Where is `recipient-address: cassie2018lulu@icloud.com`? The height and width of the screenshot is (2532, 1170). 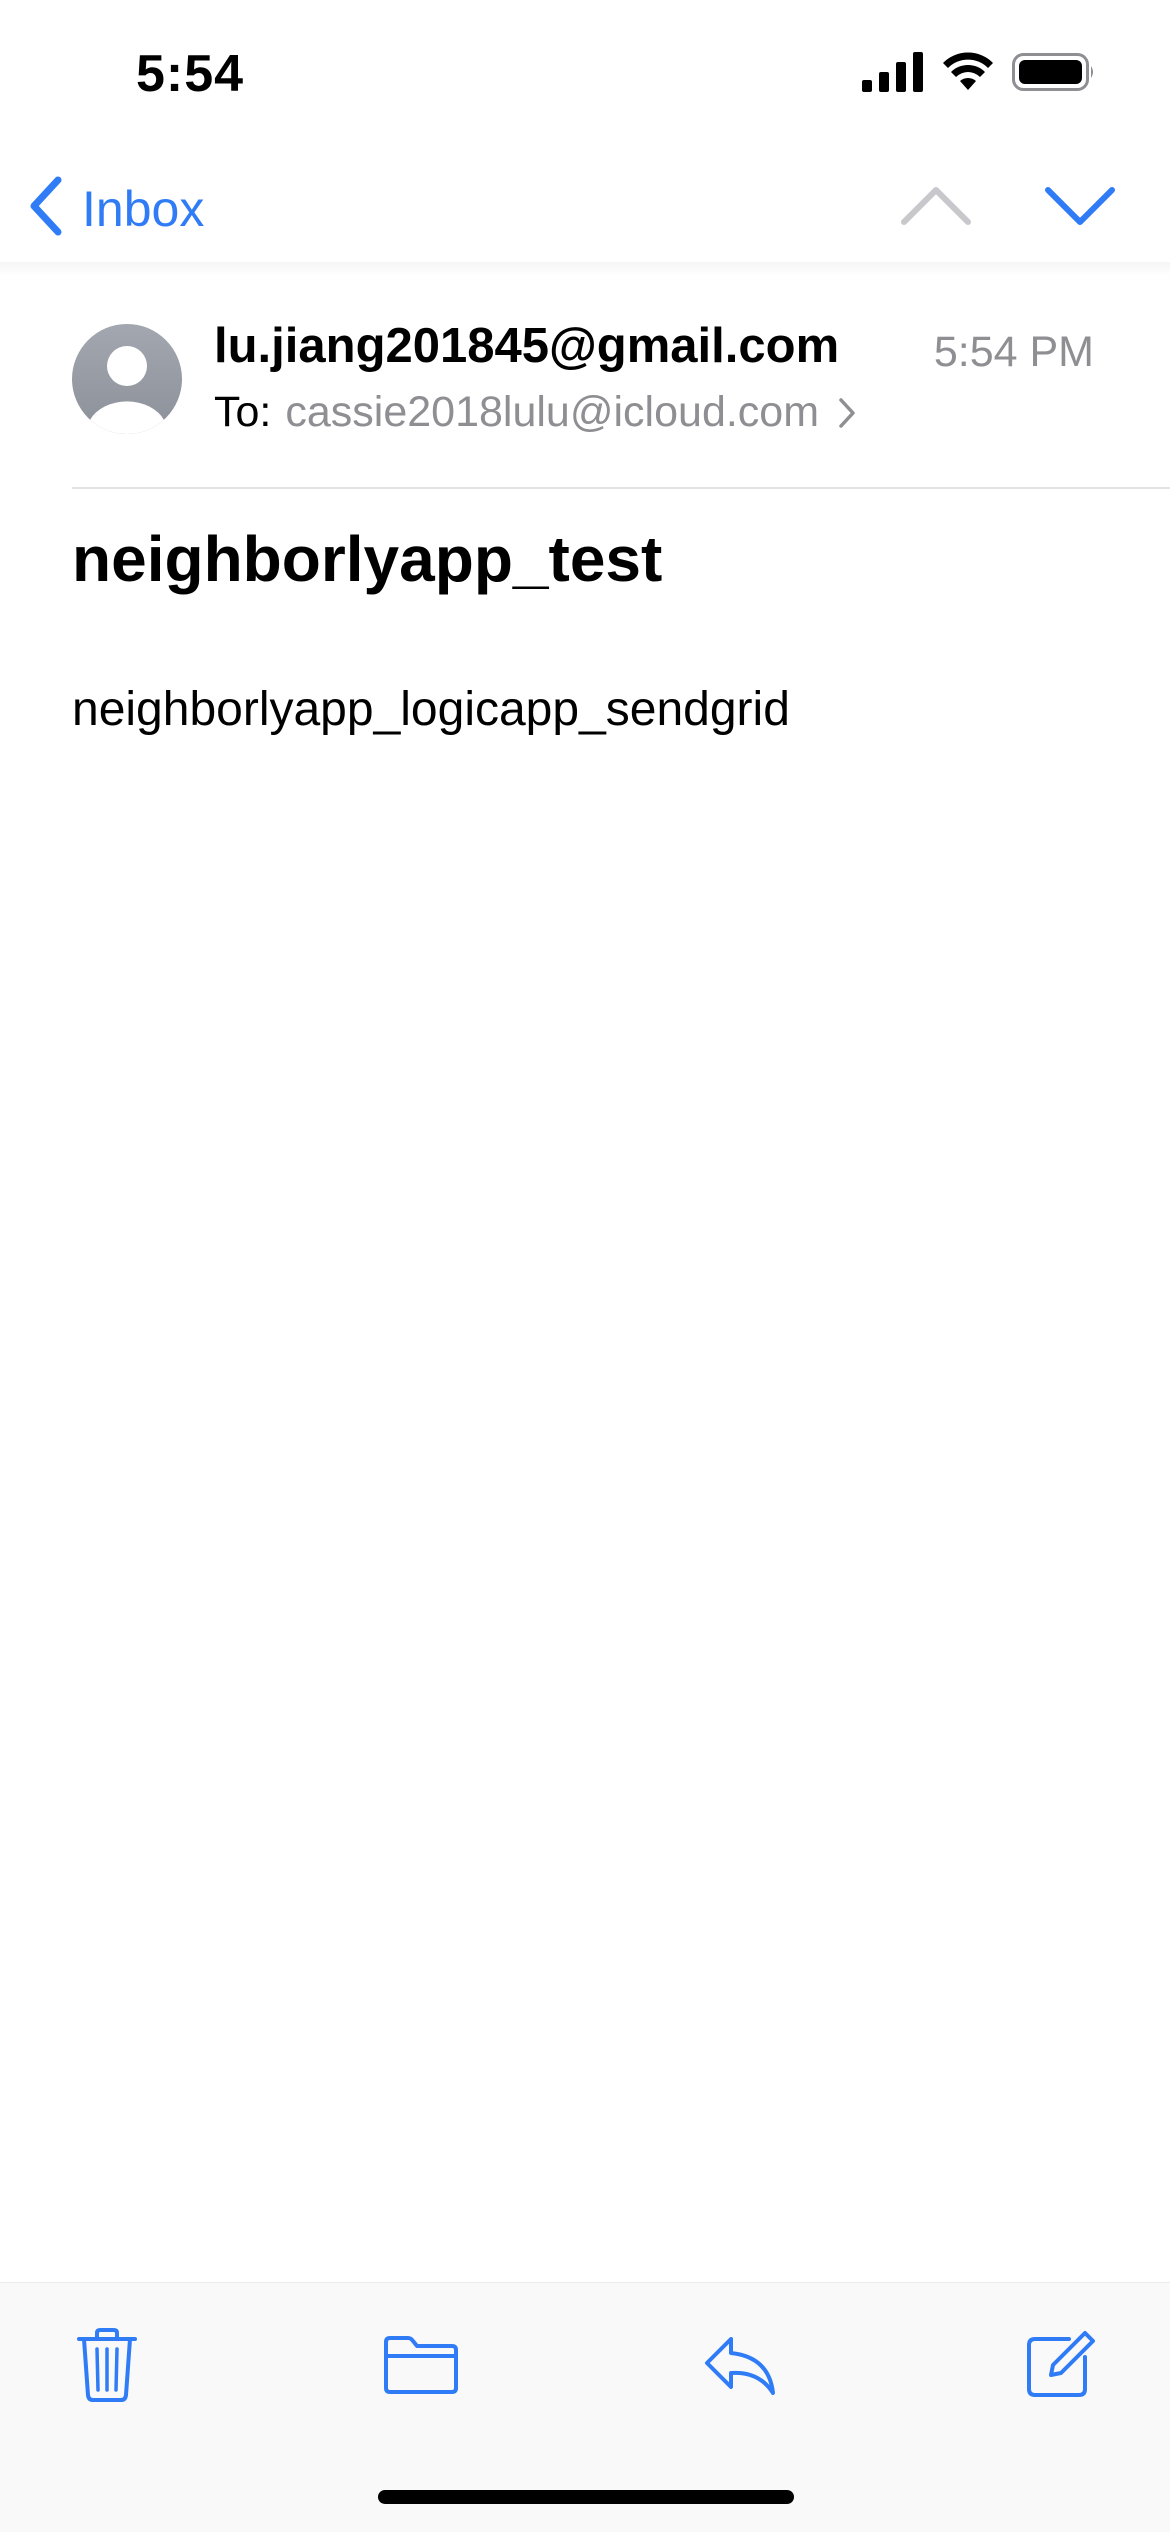
recipient-address: cassie2018lulu@icloud.com is located at coordinates (552, 412).